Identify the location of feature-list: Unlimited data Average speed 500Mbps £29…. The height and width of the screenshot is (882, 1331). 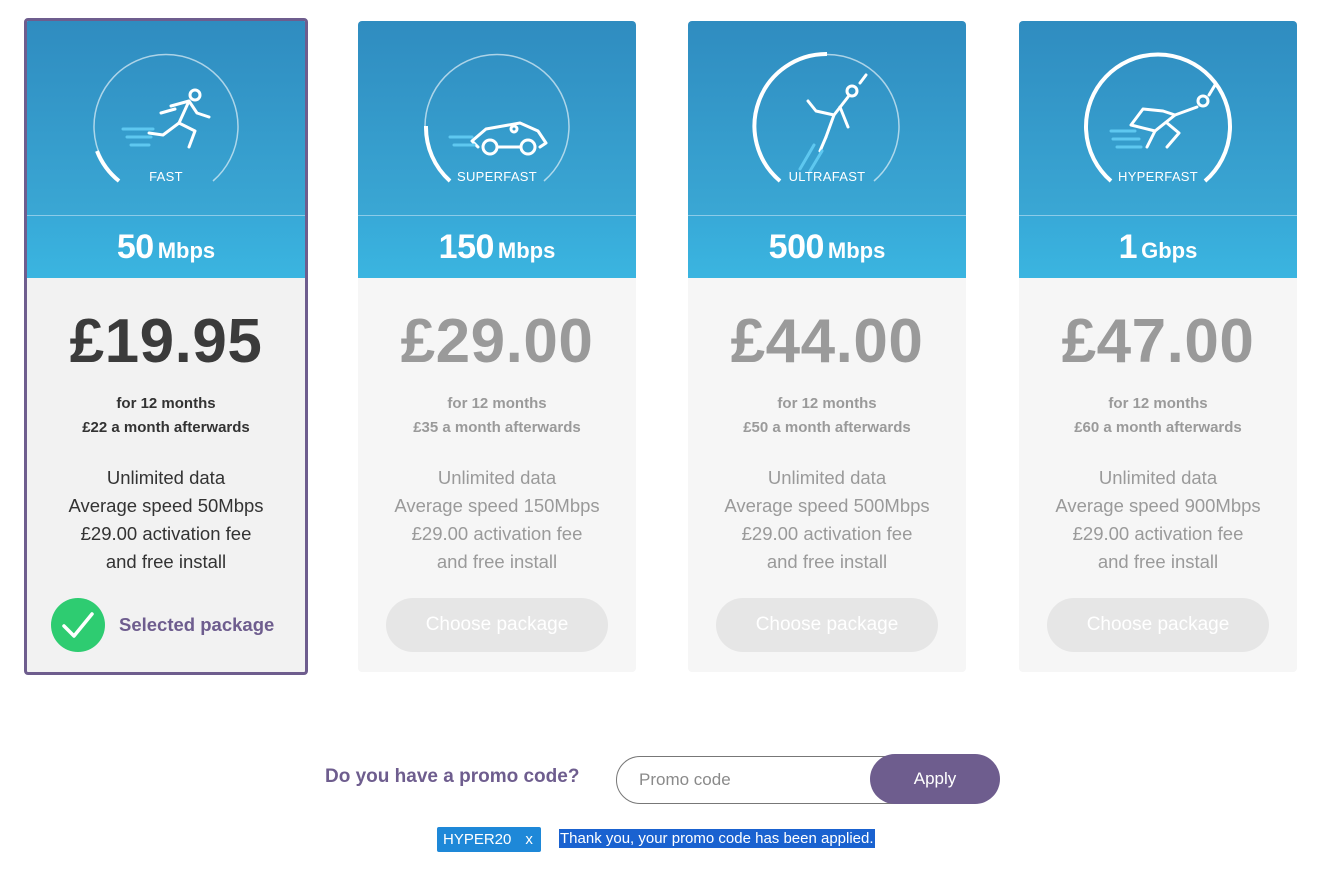
(827, 520).